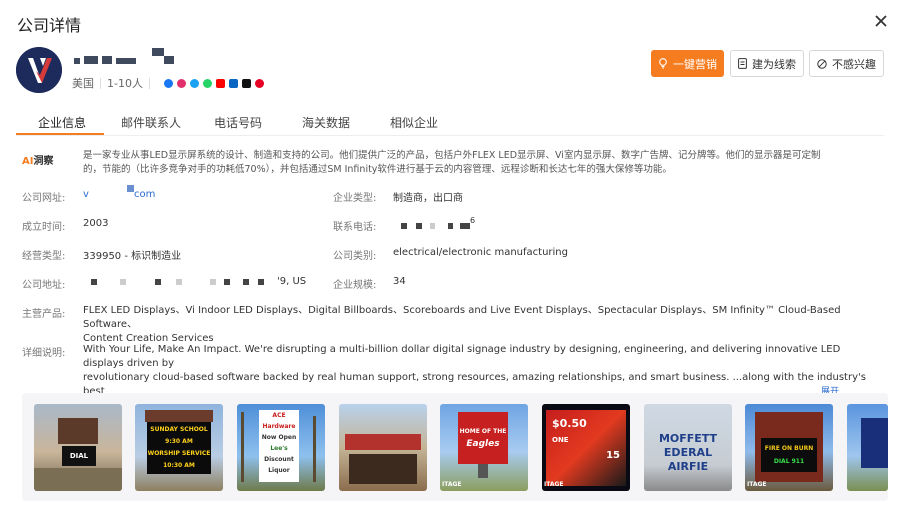 The width and height of the screenshot is (900, 515). I want to click on sign-post, so click(483, 471).